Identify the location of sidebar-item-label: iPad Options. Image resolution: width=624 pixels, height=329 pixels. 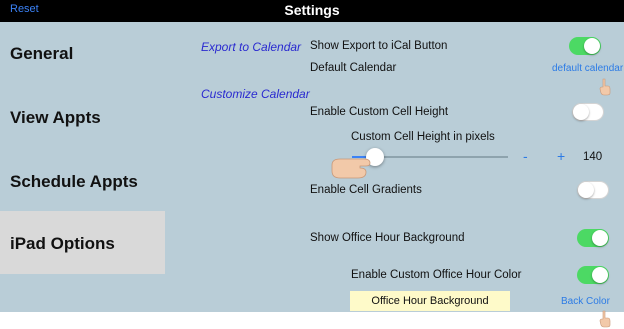
(62, 243).